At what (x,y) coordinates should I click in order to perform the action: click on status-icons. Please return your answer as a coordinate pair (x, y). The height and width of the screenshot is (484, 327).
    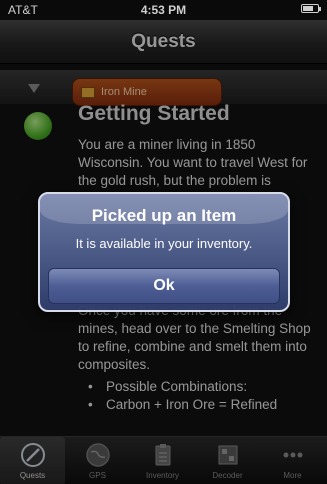
    Looking at the image, I should click on (311, 8).